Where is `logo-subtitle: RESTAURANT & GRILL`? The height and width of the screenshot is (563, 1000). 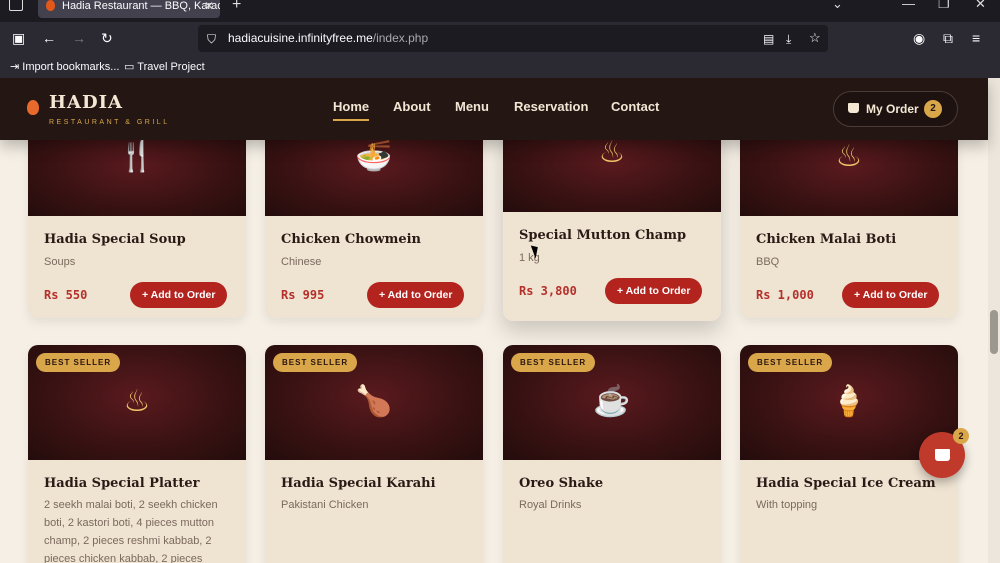
logo-subtitle: RESTAURANT & GRILL is located at coordinates (109, 122).